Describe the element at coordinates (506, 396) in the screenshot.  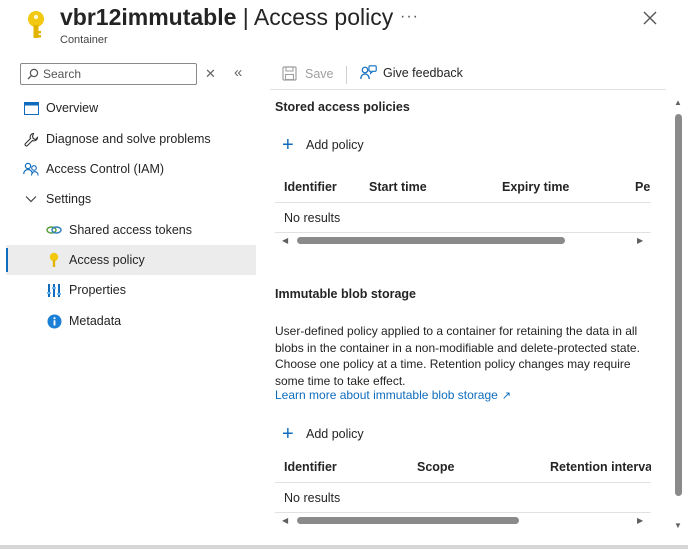
I see `external-link-icon: ↗` at that location.